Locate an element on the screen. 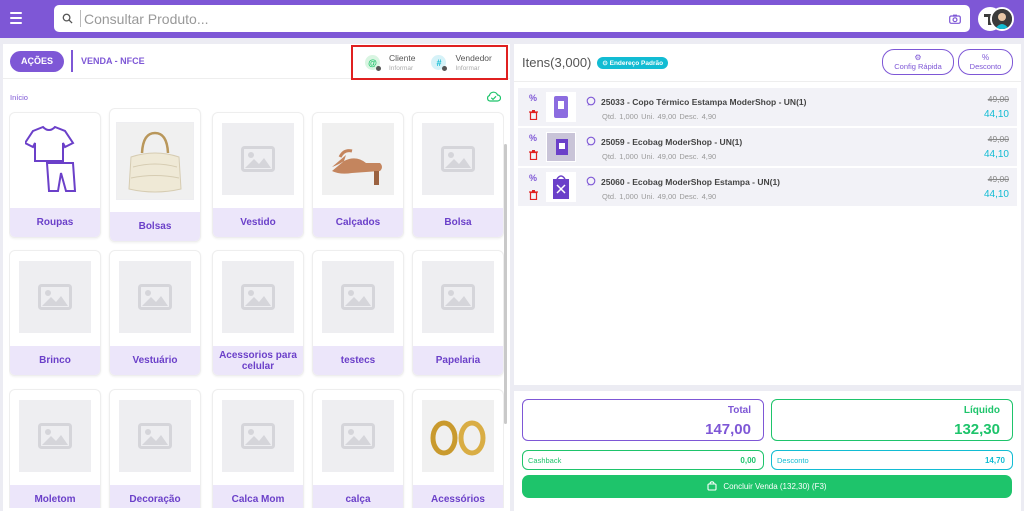 The image size is (1024, 511). discount-total-label: Desconto is located at coordinates (793, 460).